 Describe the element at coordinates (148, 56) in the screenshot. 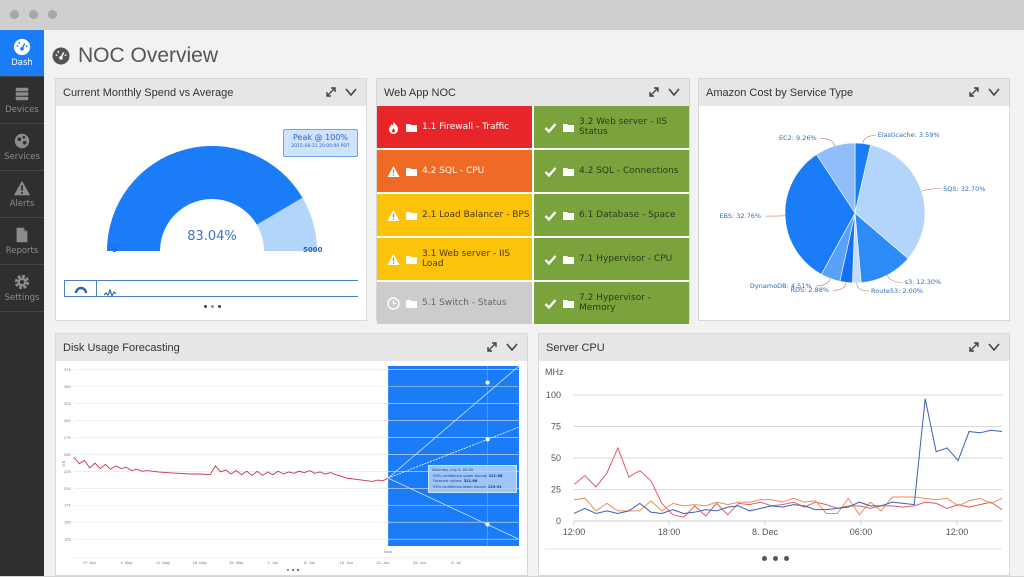

I see `page-title-text: NOC Overview` at that location.